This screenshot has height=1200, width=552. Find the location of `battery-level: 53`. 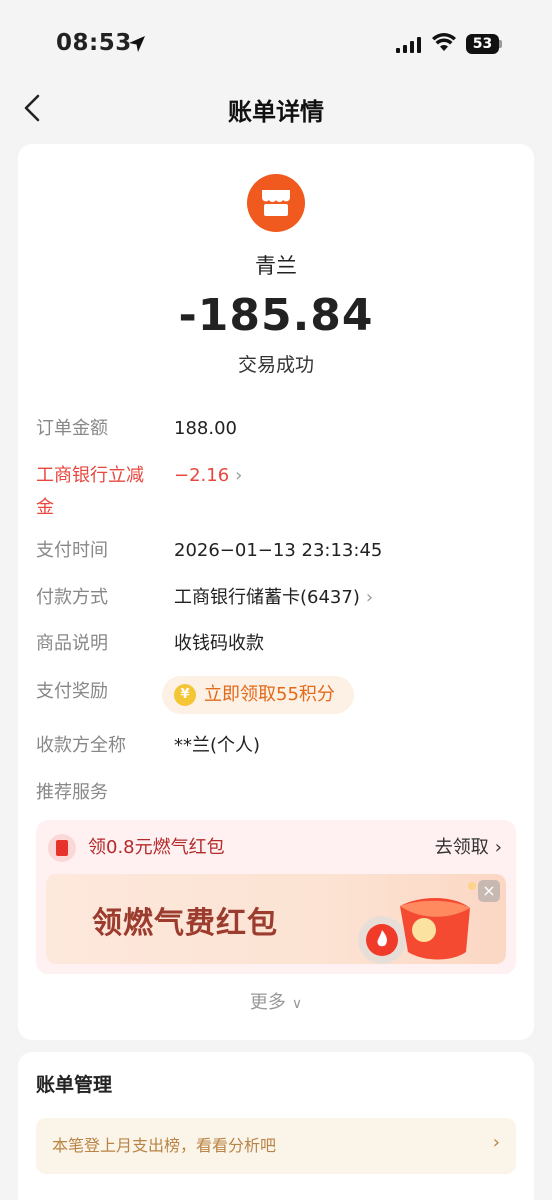

battery-level: 53 is located at coordinates (482, 44).